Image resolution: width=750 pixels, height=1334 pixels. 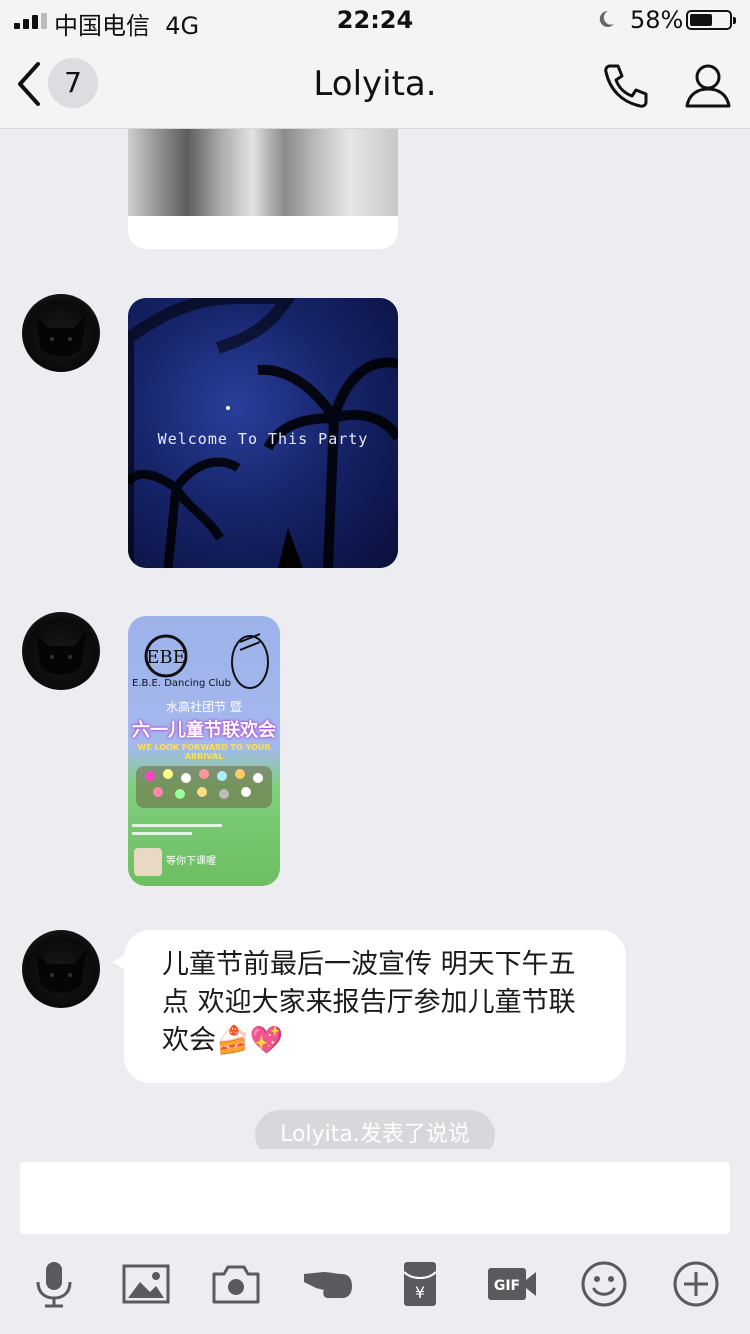 What do you see at coordinates (696, 1284) in the screenshot?
I see `plus-icon` at bounding box center [696, 1284].